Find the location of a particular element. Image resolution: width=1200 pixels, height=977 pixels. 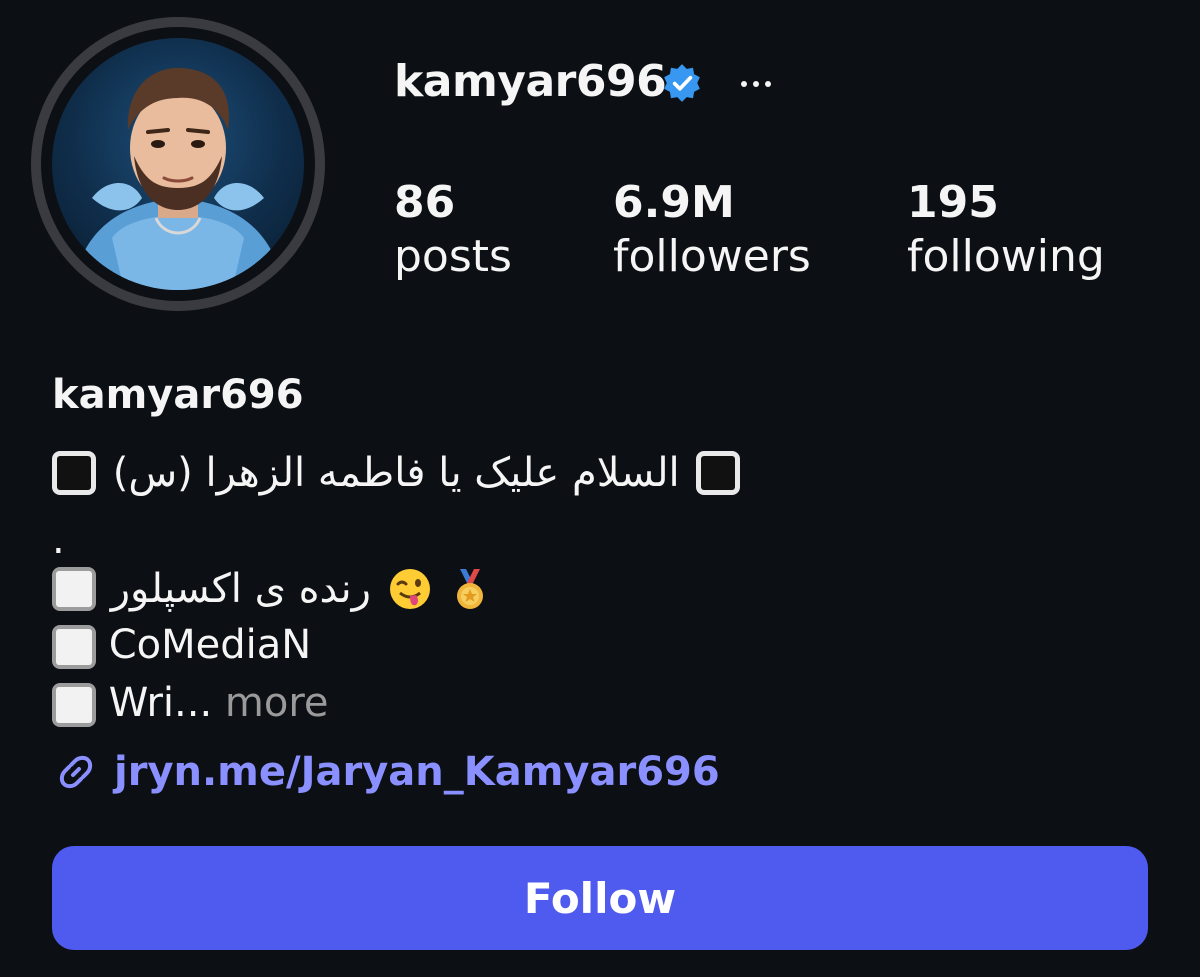

bio-line-1: السلام علیک یا فاطمه الزهرا (س) is located at coordinates (396, 472).